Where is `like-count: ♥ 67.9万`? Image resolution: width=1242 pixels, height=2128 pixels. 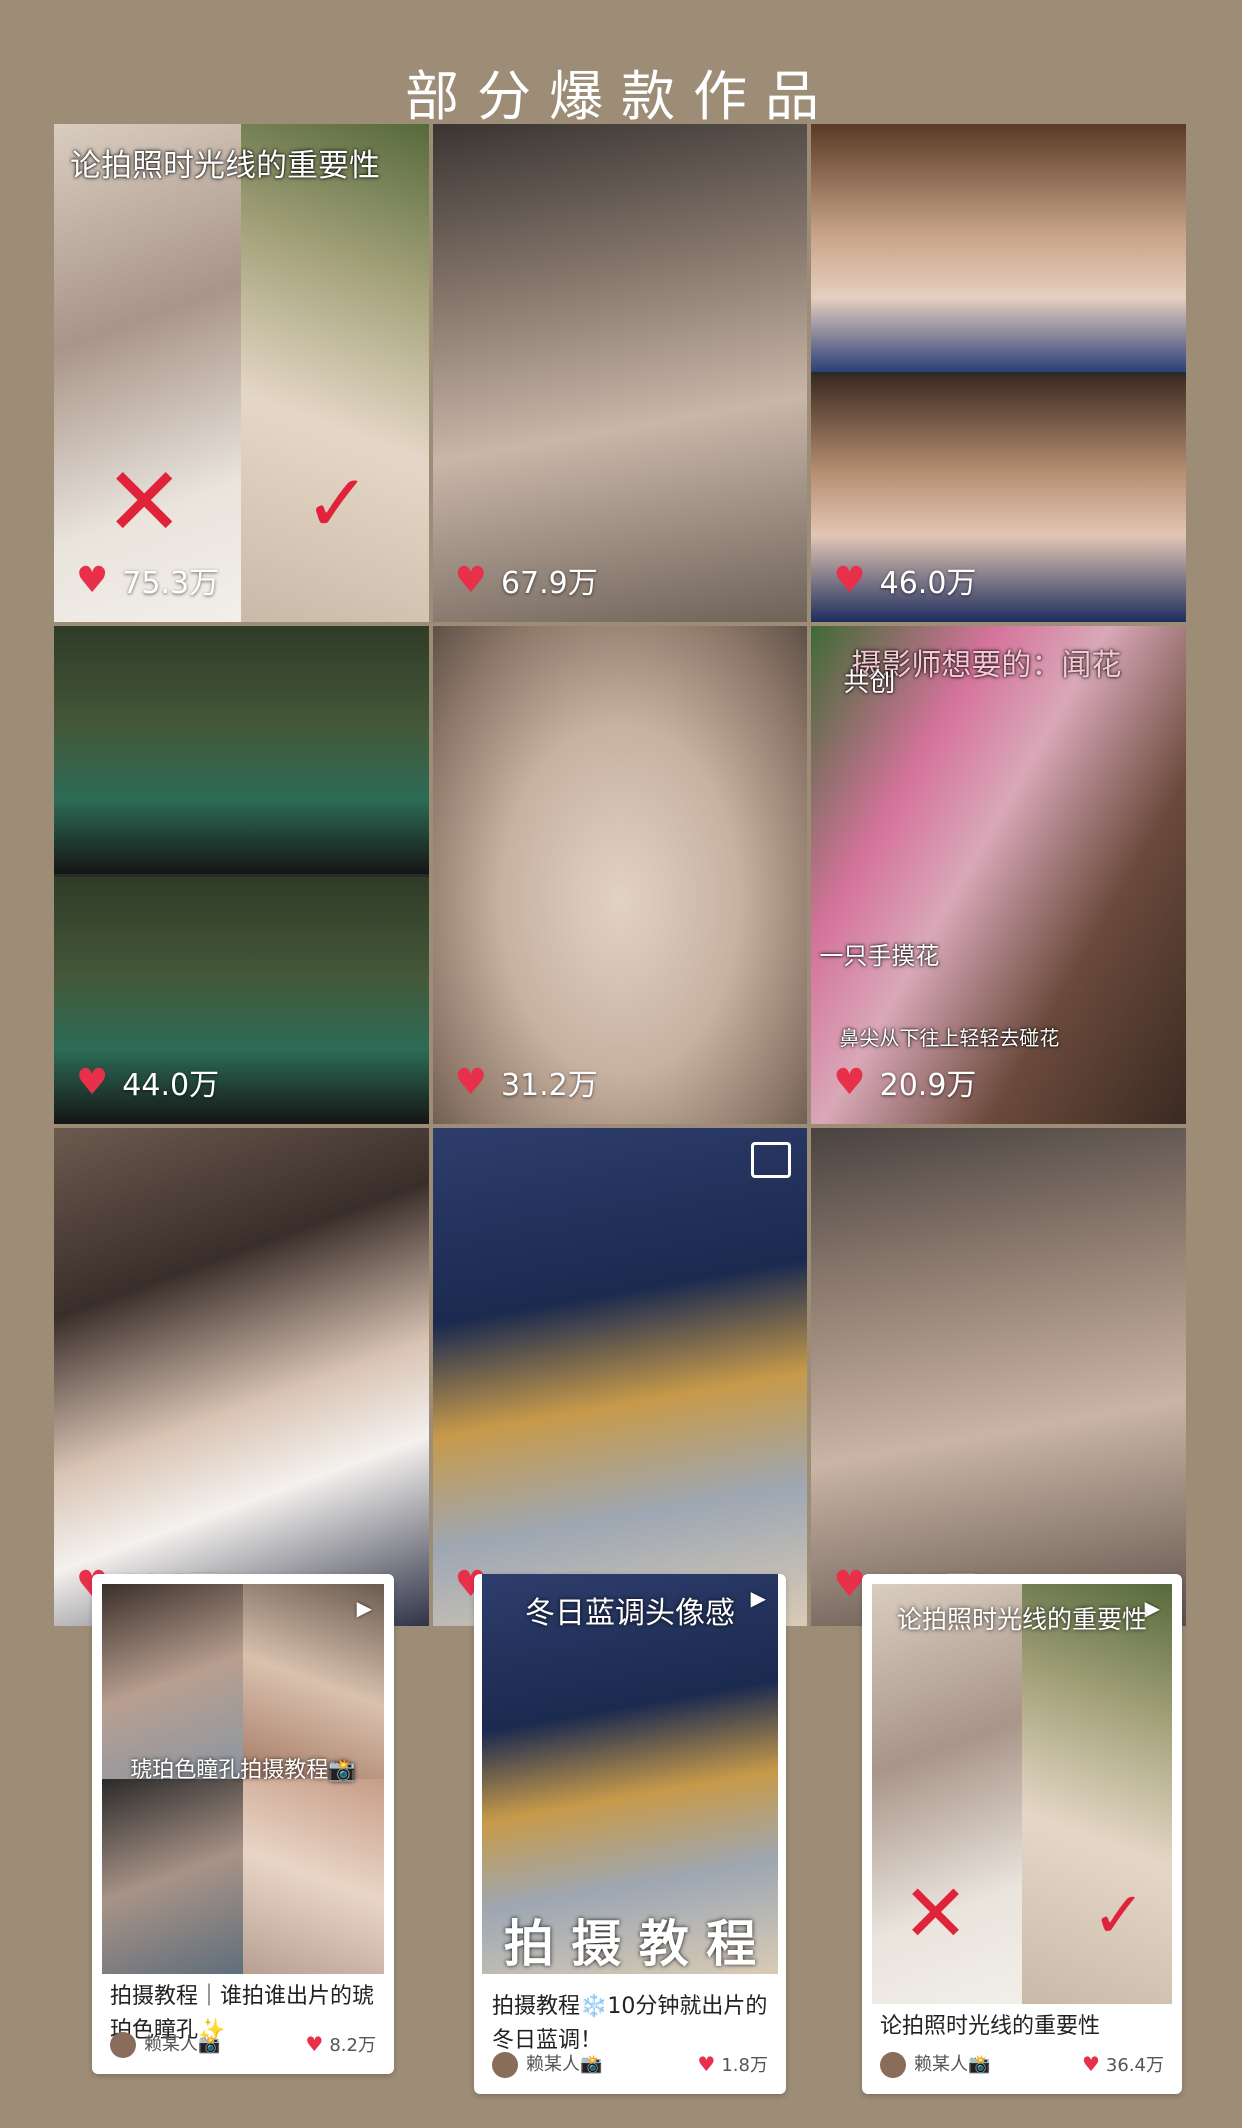
like-count: ♥ 67.9万 is located at coordinates (526, 580).